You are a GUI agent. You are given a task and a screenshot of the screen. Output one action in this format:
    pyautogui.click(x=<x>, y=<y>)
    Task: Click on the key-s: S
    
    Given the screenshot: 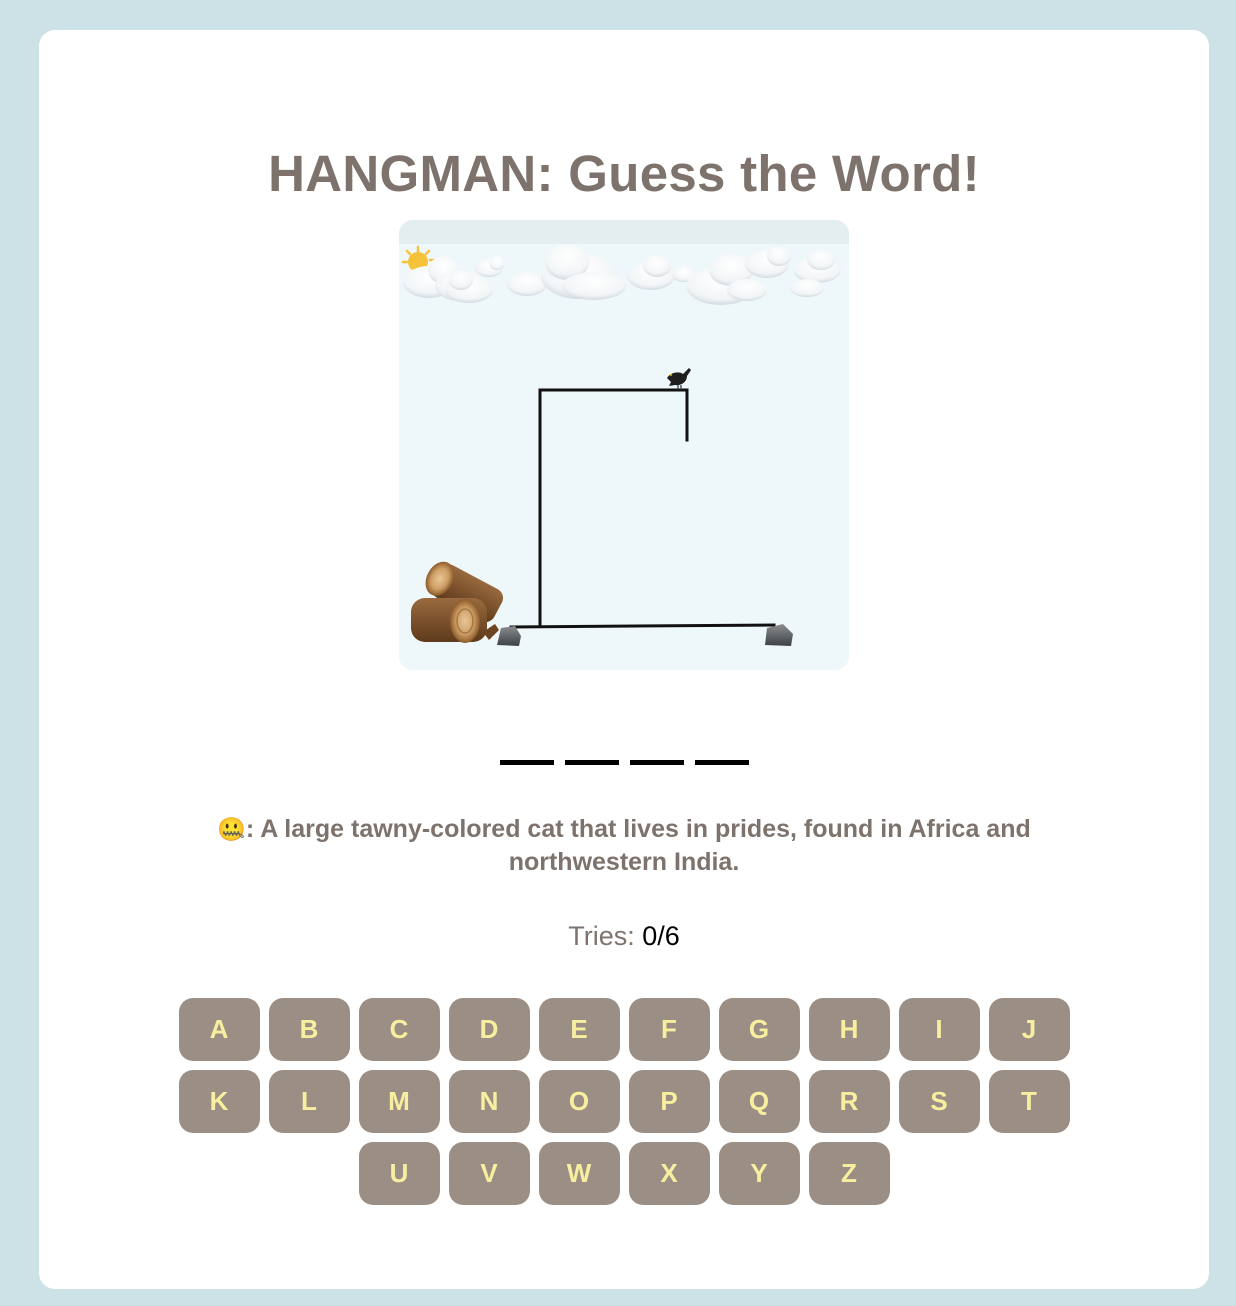 What is the action you would take?
    pyautogui.click(x=939, y=1101)
    